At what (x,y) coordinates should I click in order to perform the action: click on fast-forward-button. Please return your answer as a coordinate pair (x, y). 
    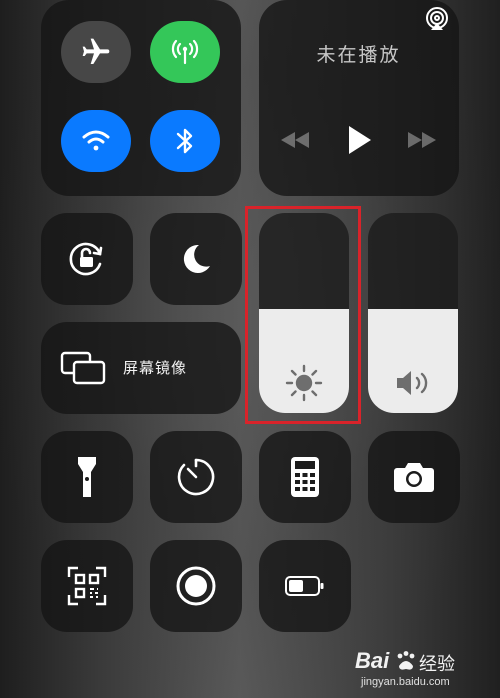
    Looking at the image, I should click on (422, 140).